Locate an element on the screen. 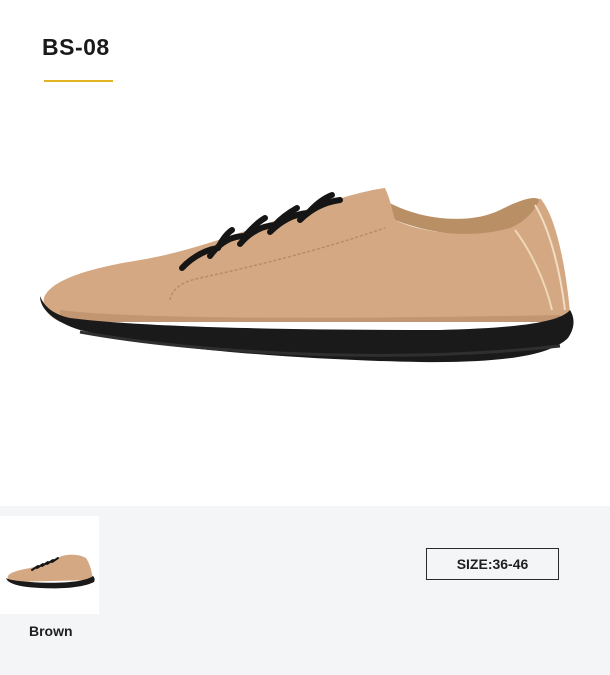 The height and width of the screenshot is (675, 610). title-underline is located at coordinates (78, 81).